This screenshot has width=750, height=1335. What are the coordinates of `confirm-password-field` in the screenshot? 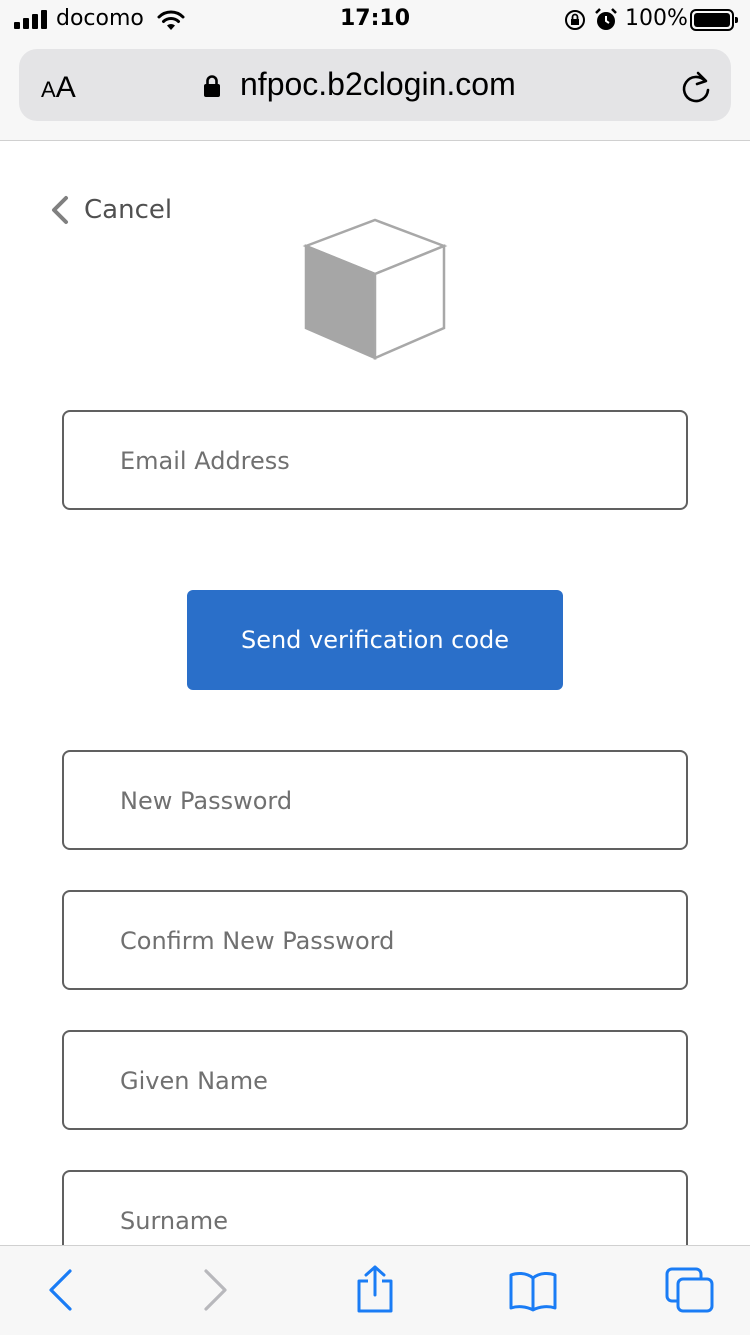 It's located at (375, 940).